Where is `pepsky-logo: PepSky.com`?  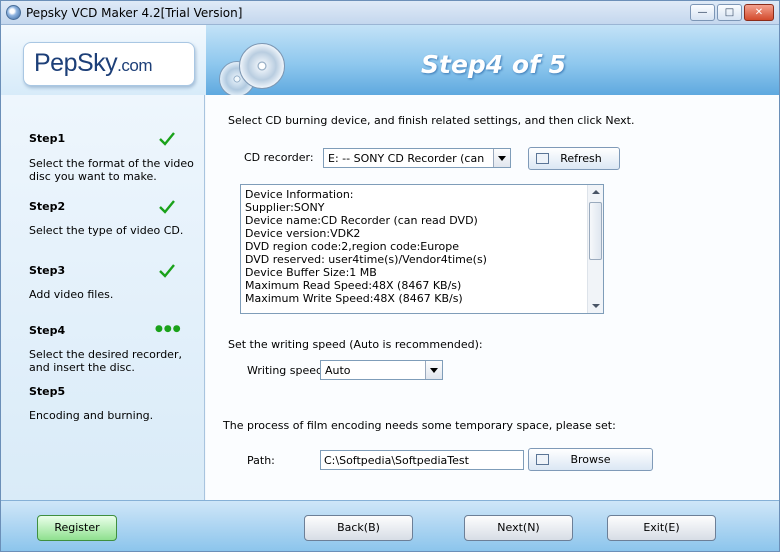 pepsky-logo: PepSky.com is located at coordinates (109, 64).